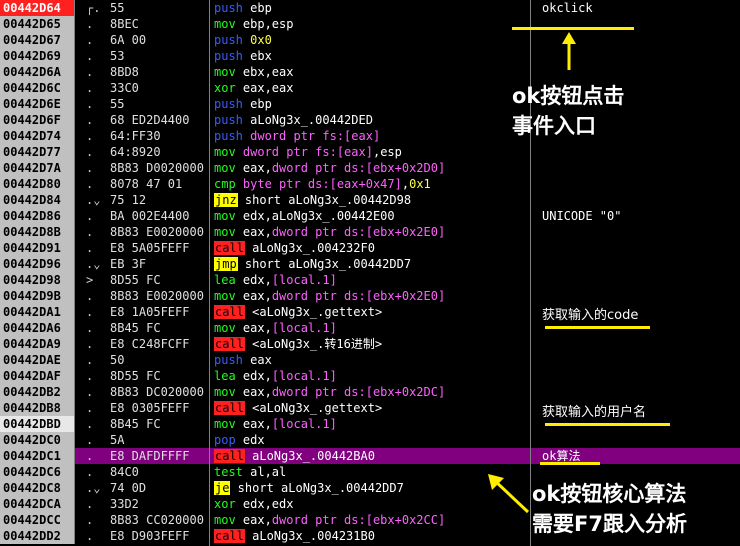  Describe the element at coordinates (37, 456) in the screenshot. I see `address-cell: 00442DC1` at that location.